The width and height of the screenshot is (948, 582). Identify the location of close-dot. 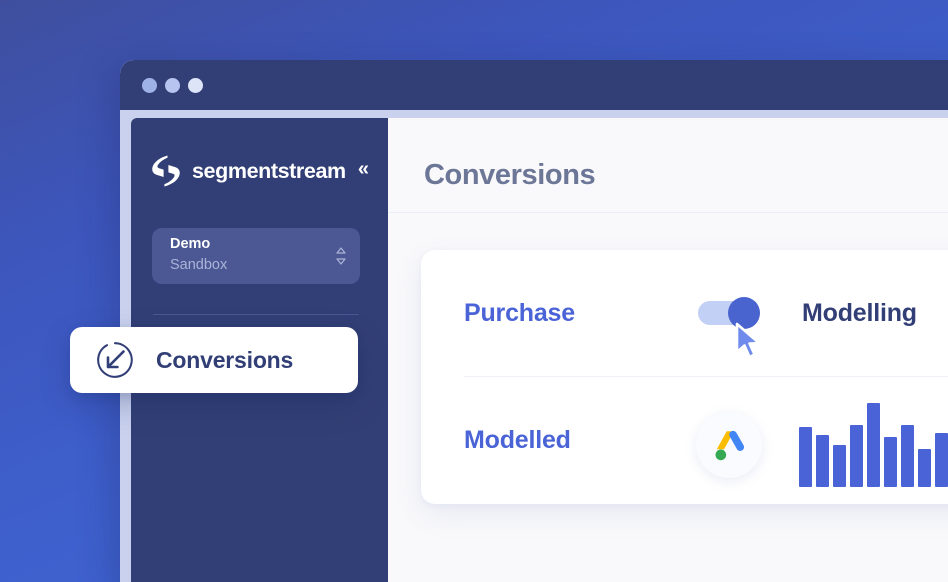
(149, 85).